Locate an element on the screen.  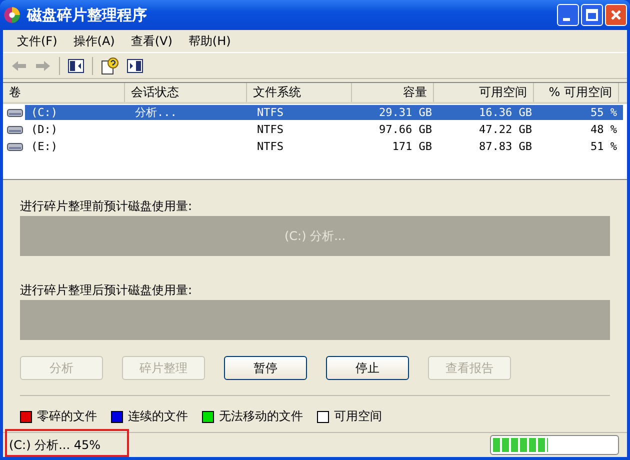
column-header: 文件系统 is located at coordinates (299, 92).